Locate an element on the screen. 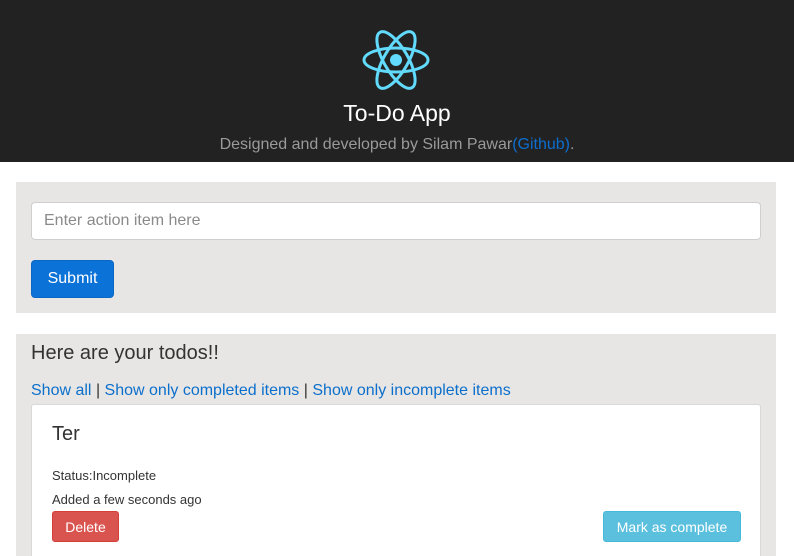  todo-input is located at coordinates (396, 221).